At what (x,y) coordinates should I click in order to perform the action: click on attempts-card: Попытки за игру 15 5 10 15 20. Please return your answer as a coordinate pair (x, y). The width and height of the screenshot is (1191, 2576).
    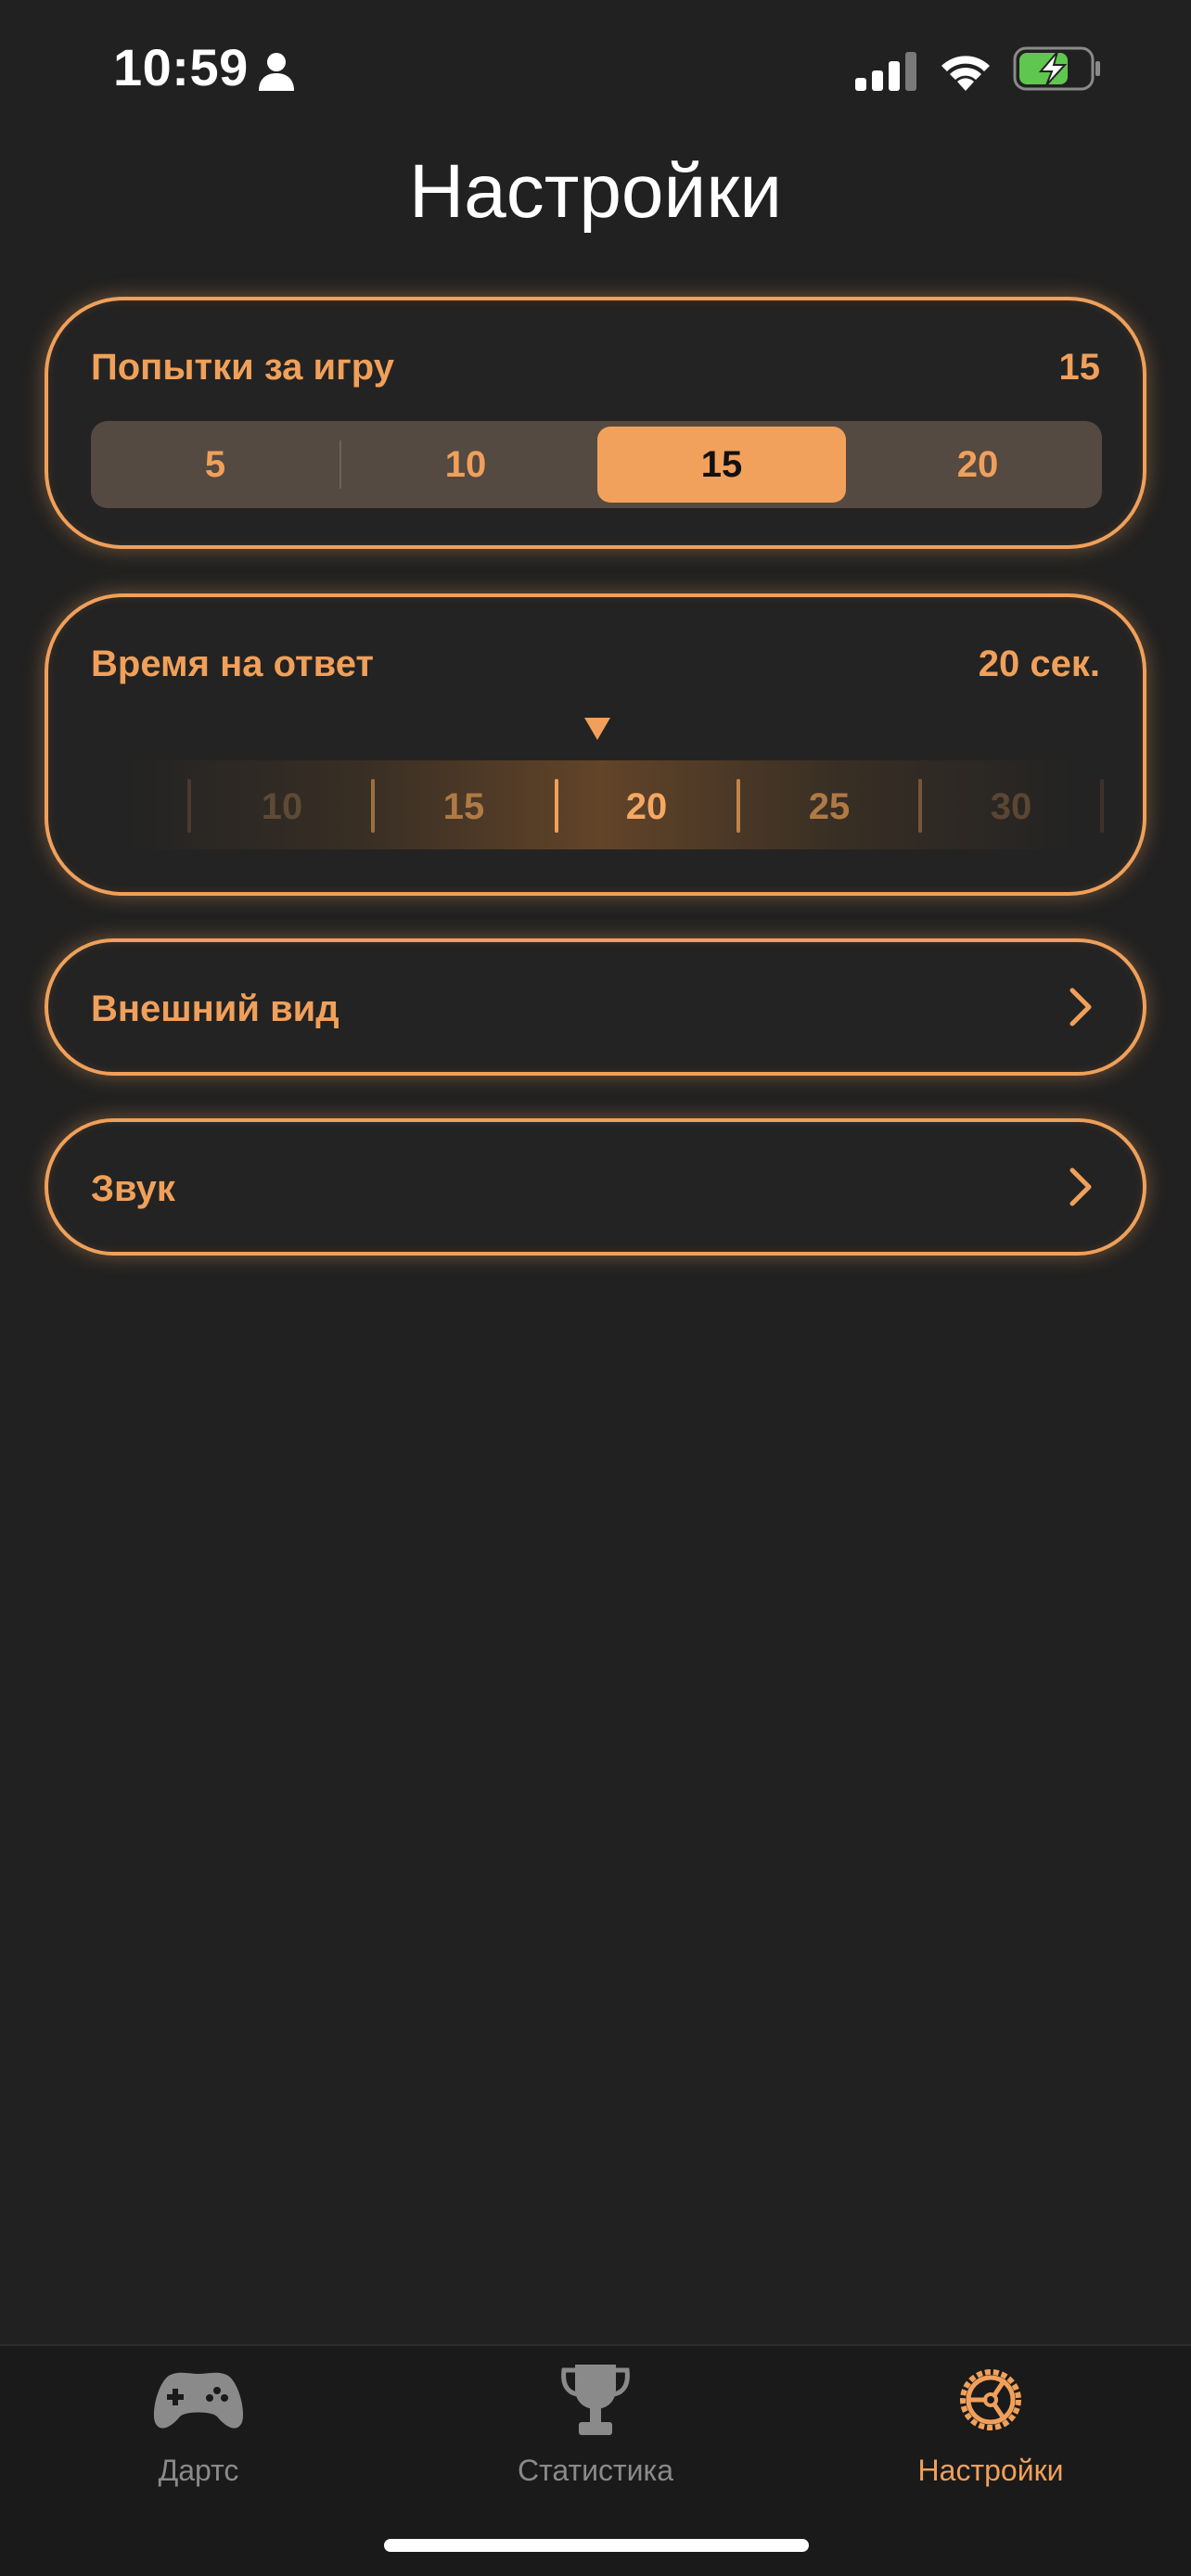
    Looking at the image, I should click on (595, 423).